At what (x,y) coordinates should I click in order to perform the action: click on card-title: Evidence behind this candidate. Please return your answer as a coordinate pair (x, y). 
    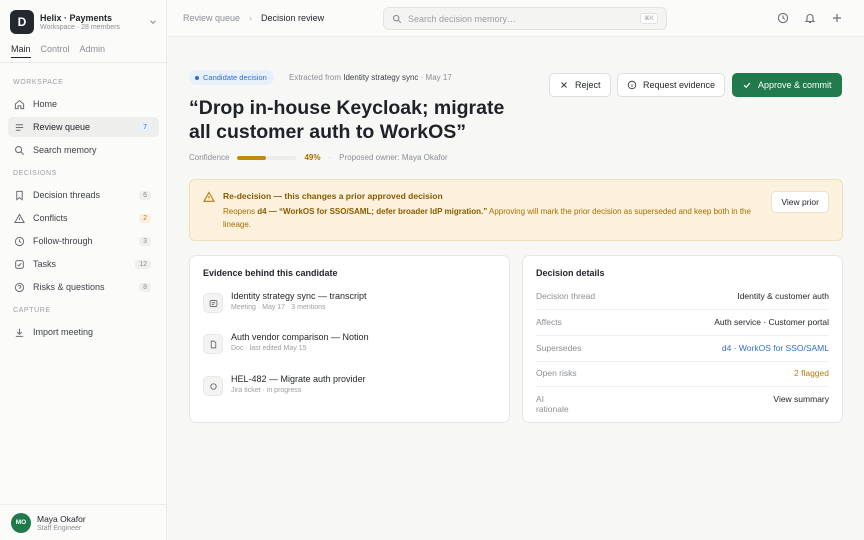
    Looking at the image, I should click on (270, 273).